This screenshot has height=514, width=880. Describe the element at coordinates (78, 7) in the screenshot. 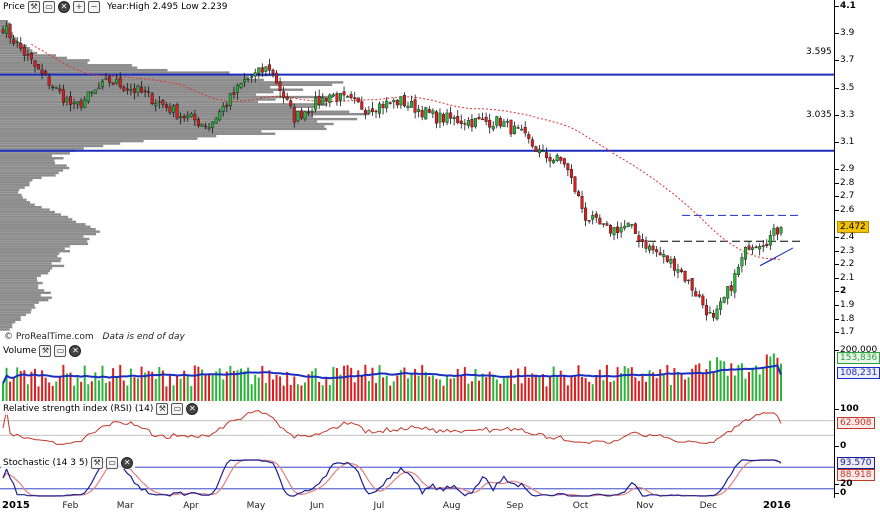

I see `plus-icon: +` at that location.